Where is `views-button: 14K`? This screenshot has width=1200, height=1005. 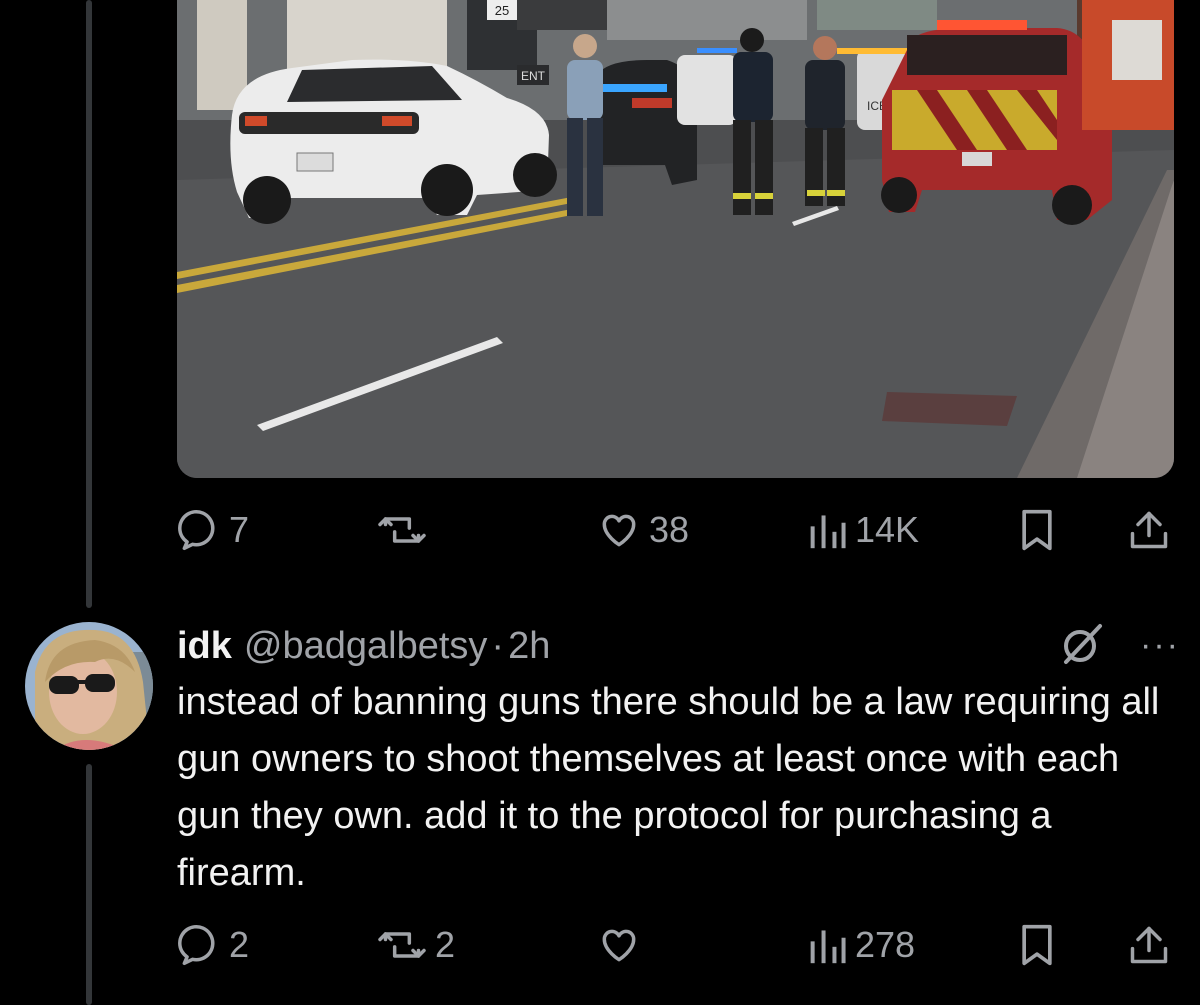 views-button: 14K is located at coordinates (863, 530).